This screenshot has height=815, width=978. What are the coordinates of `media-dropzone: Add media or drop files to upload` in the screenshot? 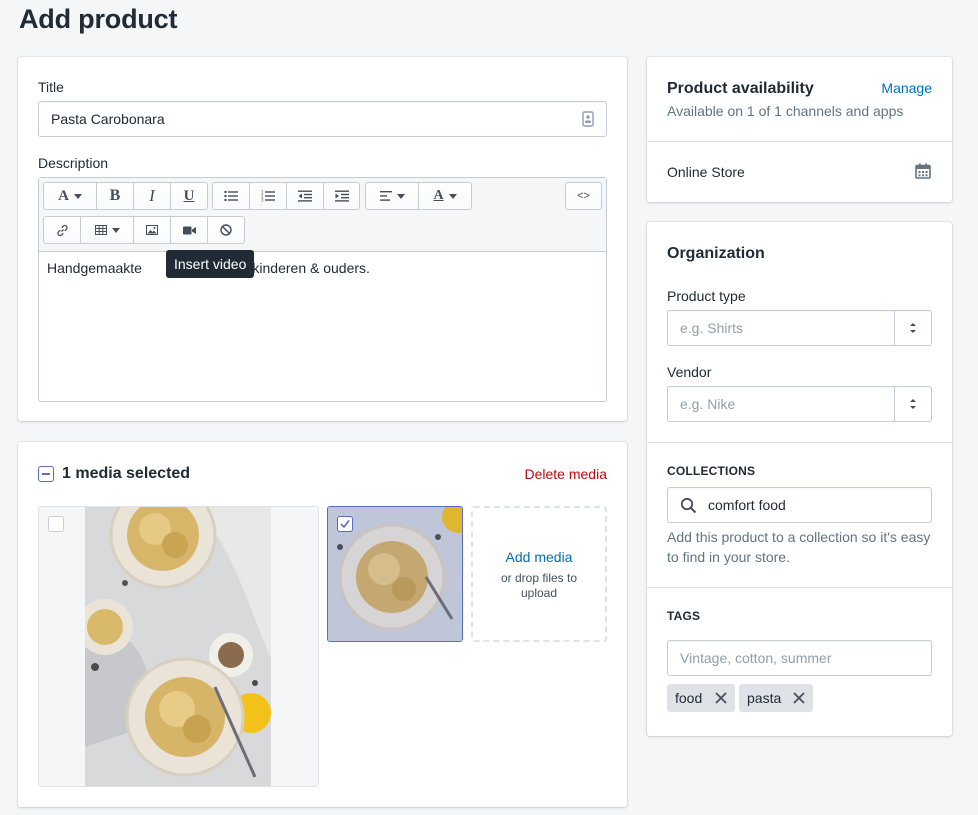 It's located at (539, 574).